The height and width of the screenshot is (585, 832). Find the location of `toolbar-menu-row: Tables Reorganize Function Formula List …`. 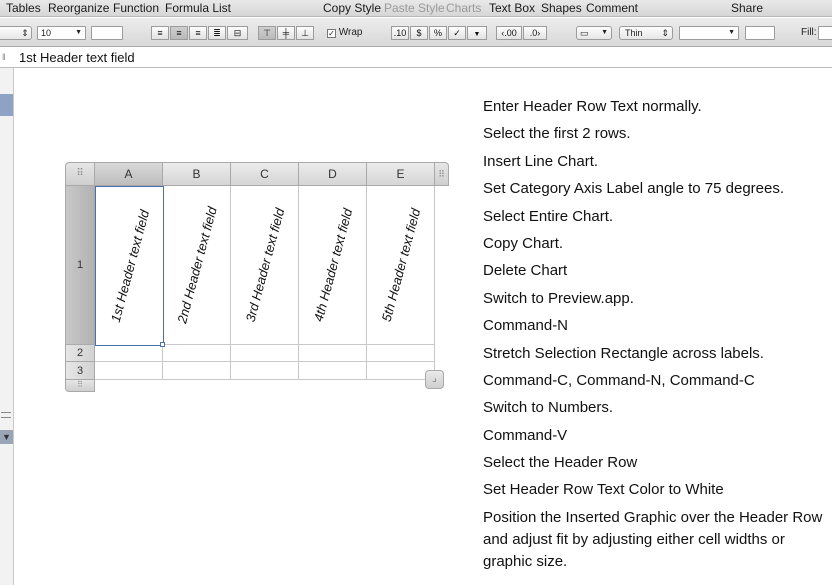

toolbar-menu-row: Tables Reorganize Function Formula List … is located at coordinates (416, 8).